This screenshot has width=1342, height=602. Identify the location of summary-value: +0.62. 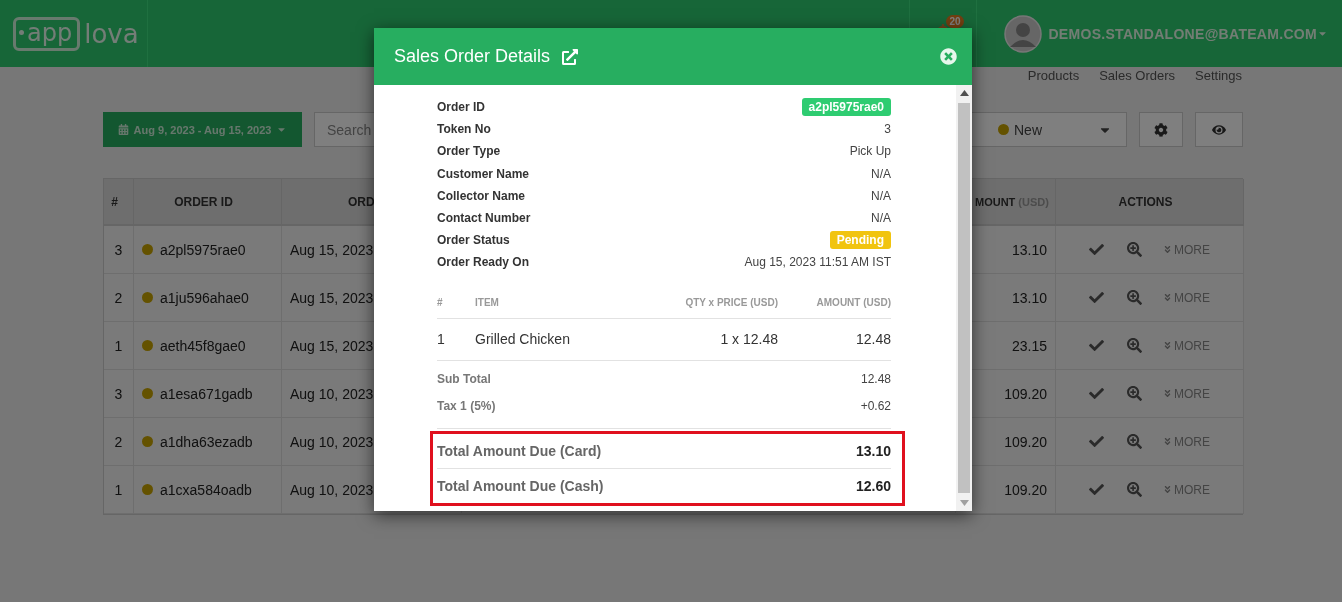
(875, 406).